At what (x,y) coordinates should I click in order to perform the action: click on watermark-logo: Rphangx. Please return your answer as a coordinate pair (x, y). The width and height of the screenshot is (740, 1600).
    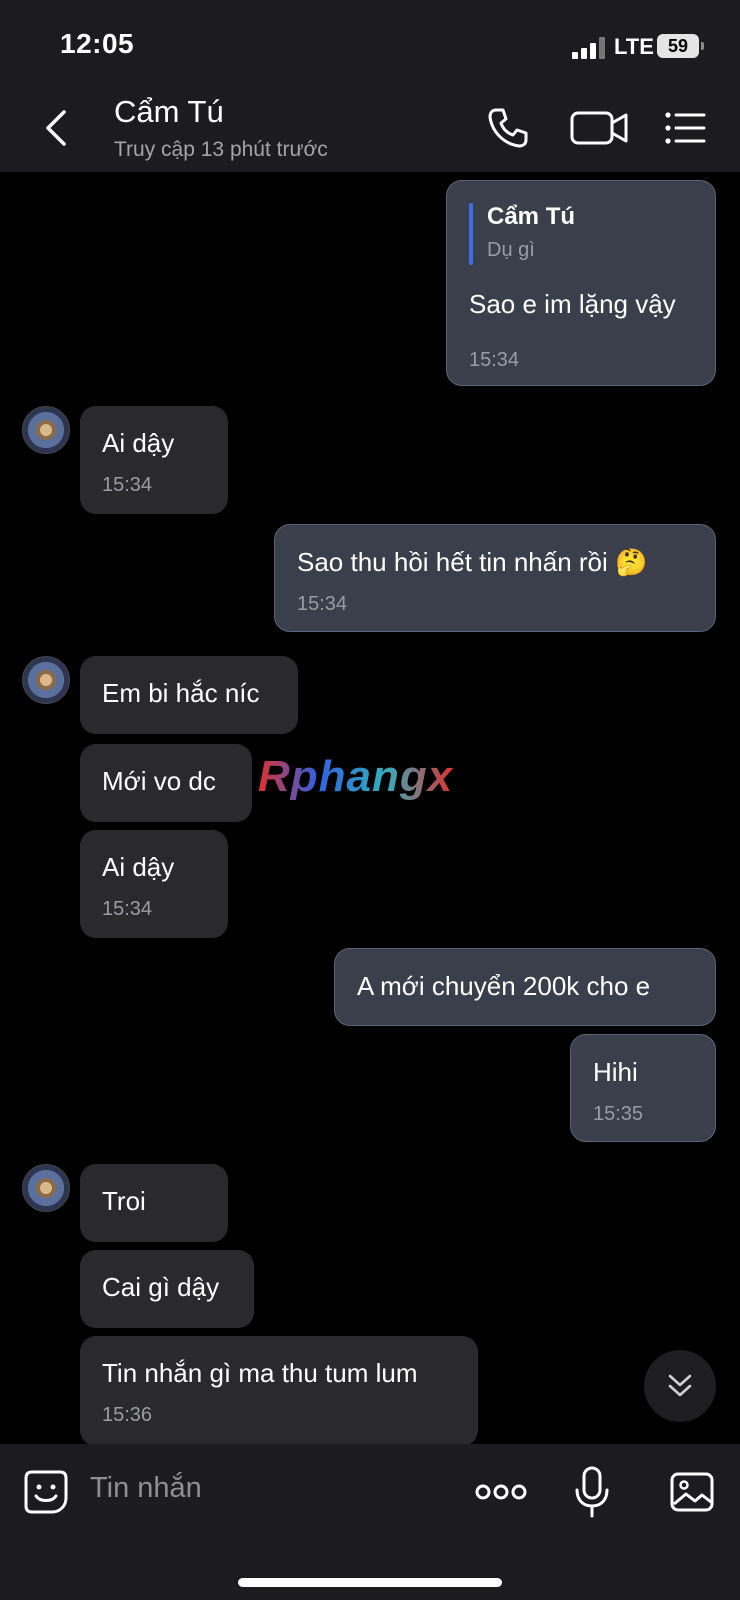
    Looking at the image, I should click on (356, 776).